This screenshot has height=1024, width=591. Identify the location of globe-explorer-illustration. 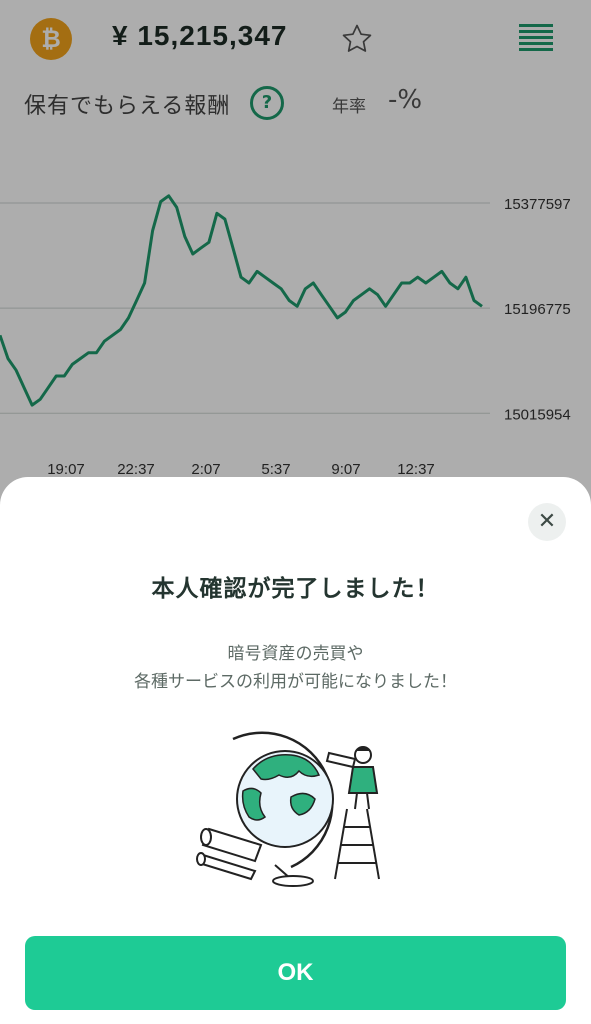
(288, 809).